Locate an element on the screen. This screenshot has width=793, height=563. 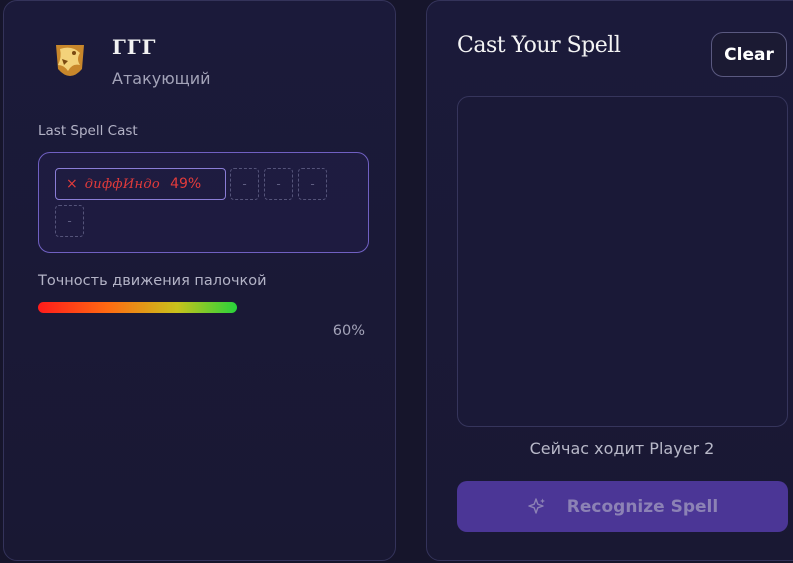
sparkles-icon is located at coordinates (537, 507).